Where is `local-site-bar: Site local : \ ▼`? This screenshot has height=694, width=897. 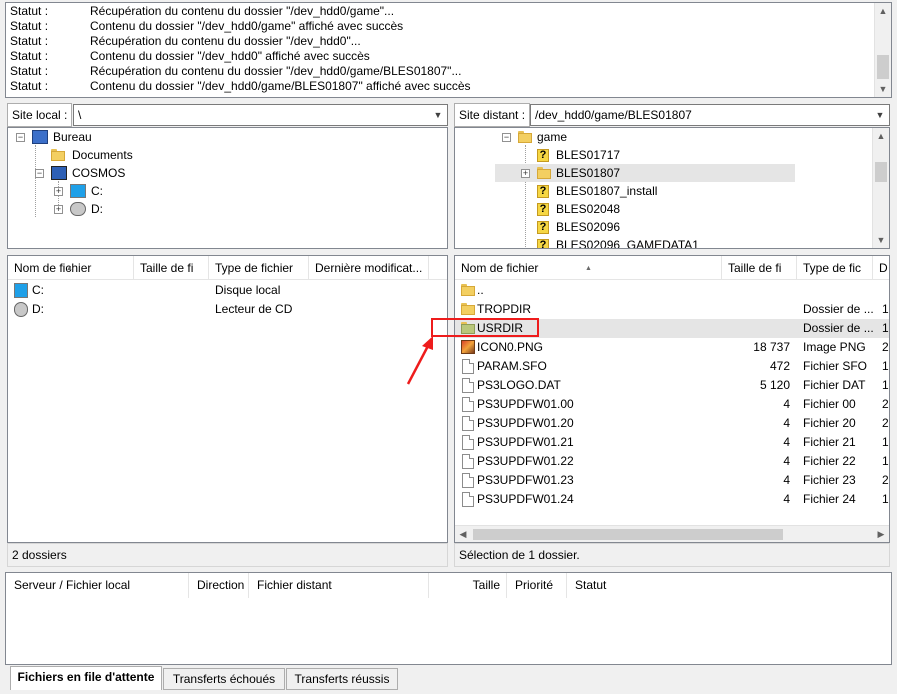
local-site-bar: Site local : \ ▼ is located at coordinates (227, 115).